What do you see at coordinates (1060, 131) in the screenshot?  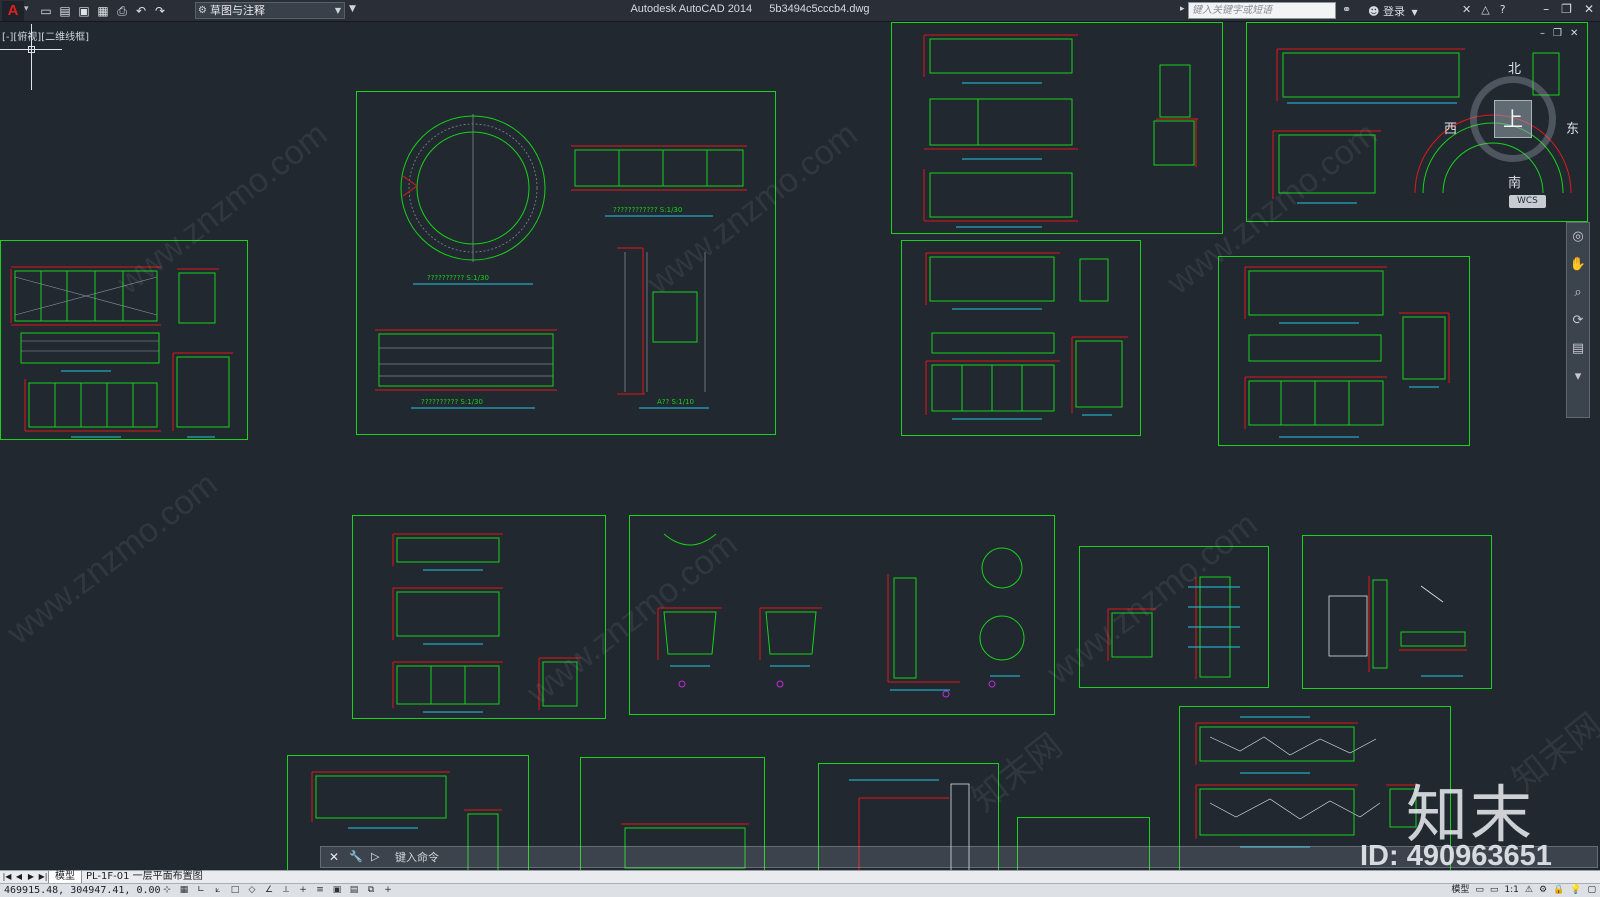 I see `top-middle-drawing` at bounding box center [1060, 131].